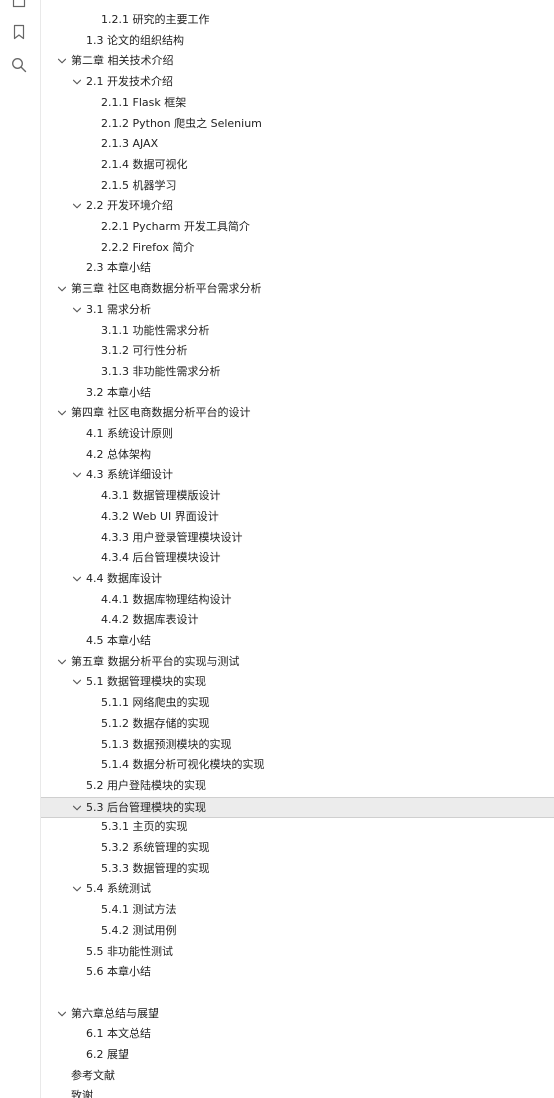 Image resolution: width=554 pixels, height=1098 pixels. What do you see at coordinates (19, 6) in the screenshot?
I see `outline-panel-button` at bounding box center [19, 6].